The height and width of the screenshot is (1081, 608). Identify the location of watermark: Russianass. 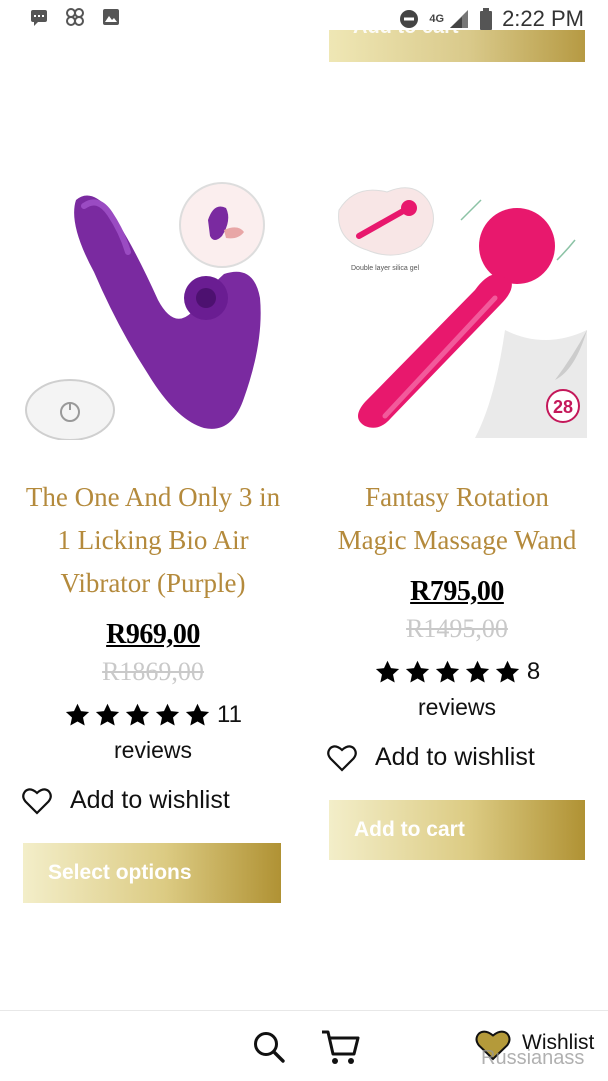
(533, 1058).